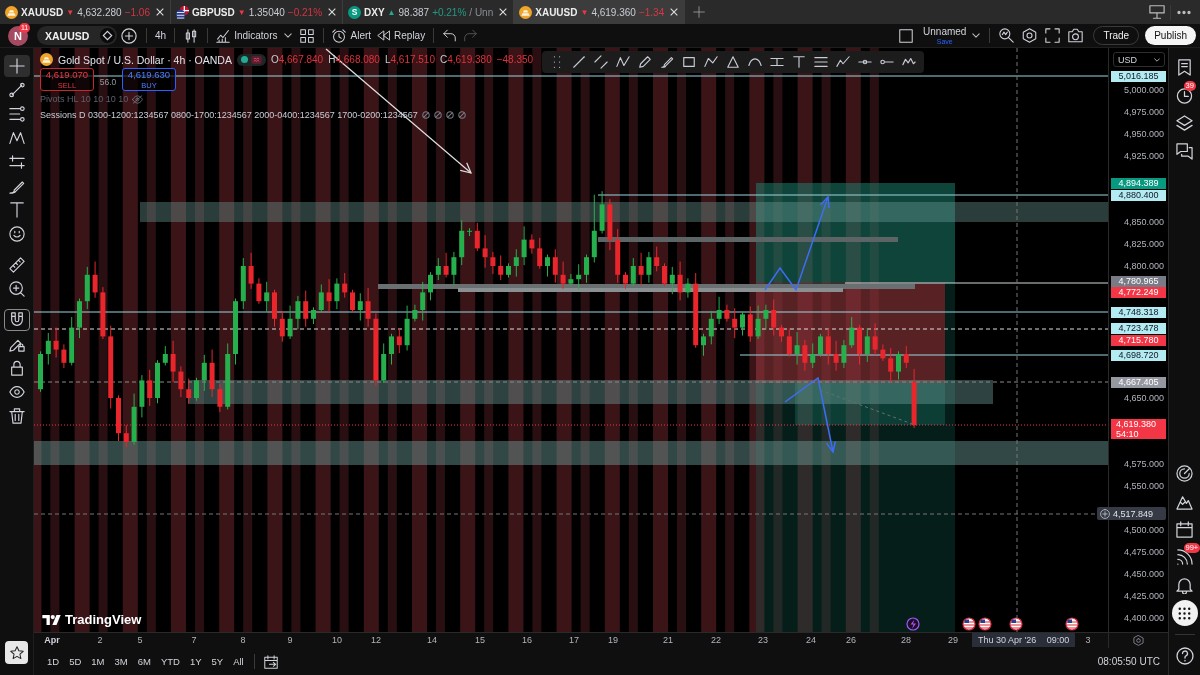  What do you see at coordinates (1053, 35) in the screenshot?
I see `fullscreen-icon` at bounding box center [1053, 35].